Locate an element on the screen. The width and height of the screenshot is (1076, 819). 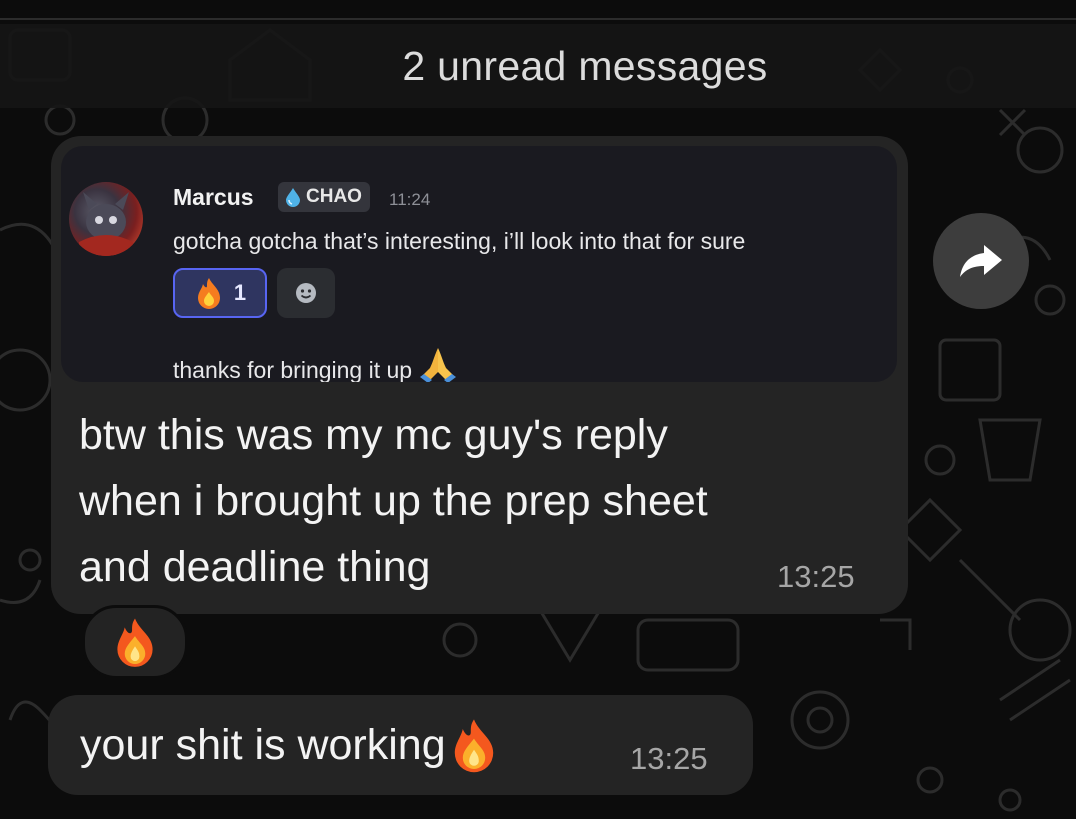
caption-line: btw this was my mc guy's reply is located at coordinates (373, 435).